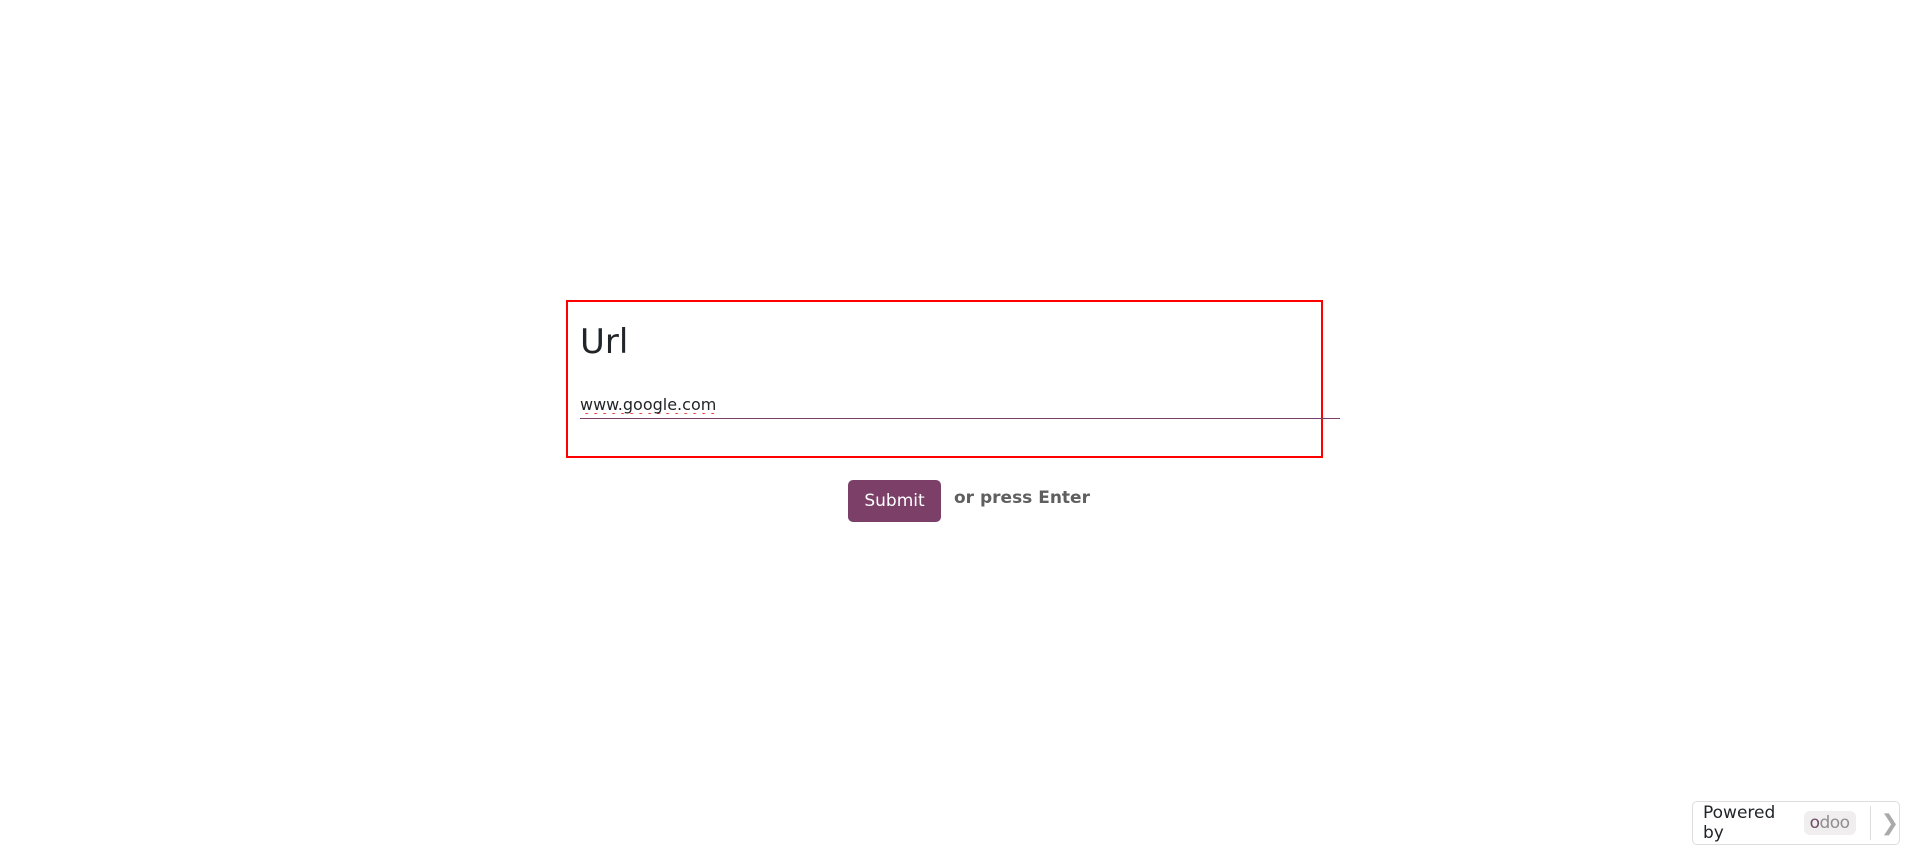 The image size is (1920, 864). Describe the element at coordinates (1834, 823) in the screenshot. I see `logo-rest: doo` at that location.